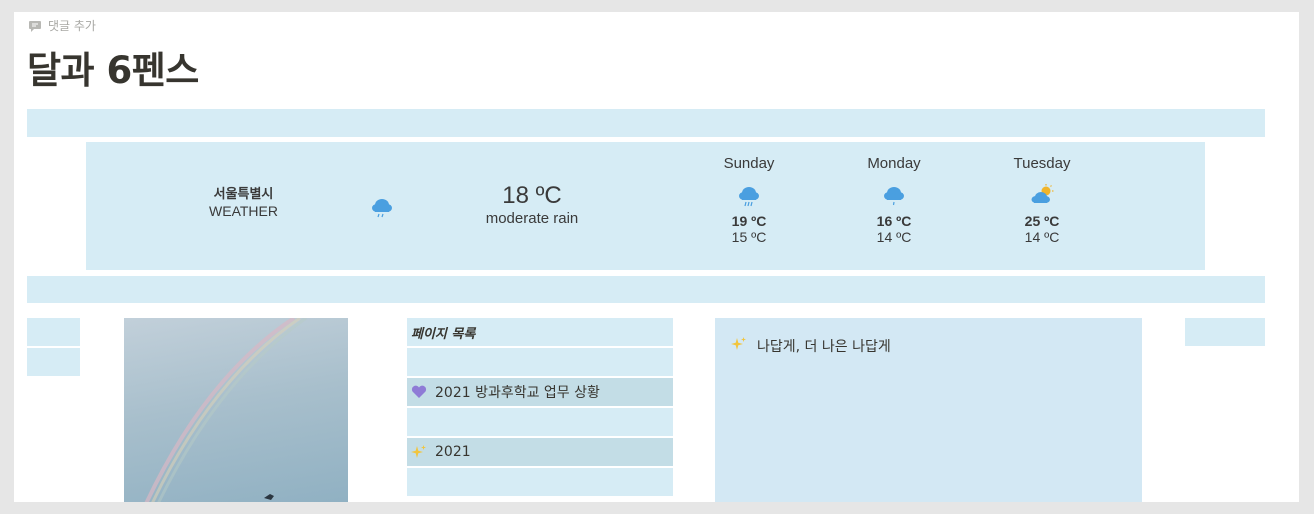  What do you see at coordinates (35, 26) in the screenshot?
I see `comment-icon` at bounding box center [35, 26].